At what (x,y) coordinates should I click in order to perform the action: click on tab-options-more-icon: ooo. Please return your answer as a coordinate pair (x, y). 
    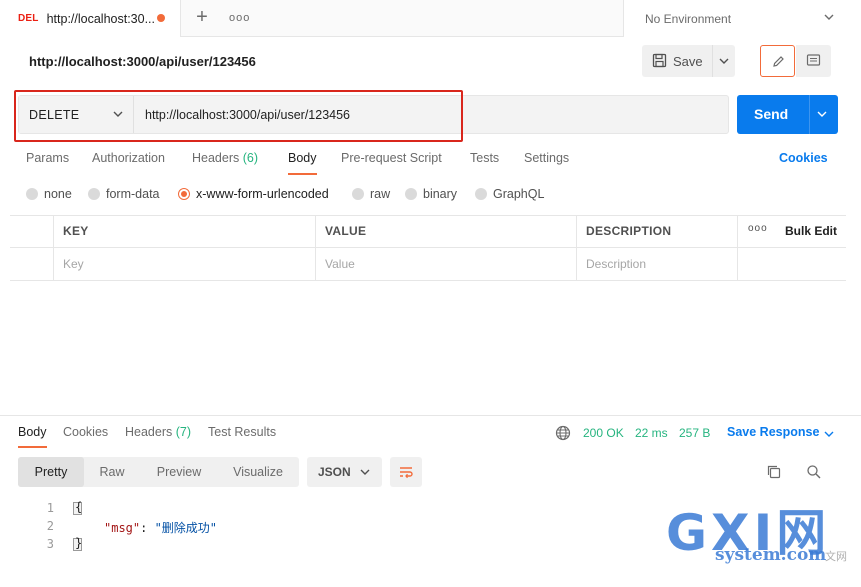
    Looking at the image, I should click on (239, 18).